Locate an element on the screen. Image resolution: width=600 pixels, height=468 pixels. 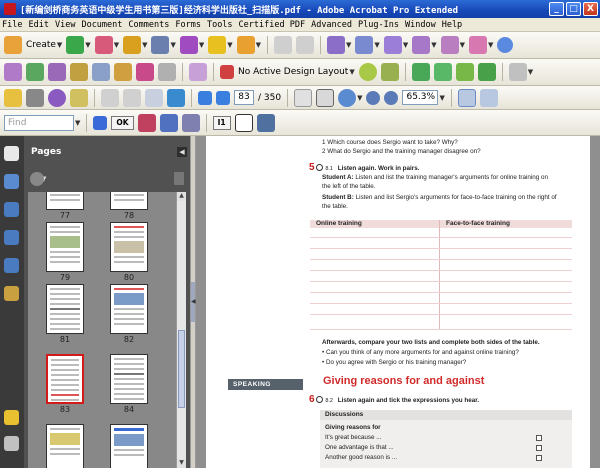
email-icon is located at coordinates (442, 72).